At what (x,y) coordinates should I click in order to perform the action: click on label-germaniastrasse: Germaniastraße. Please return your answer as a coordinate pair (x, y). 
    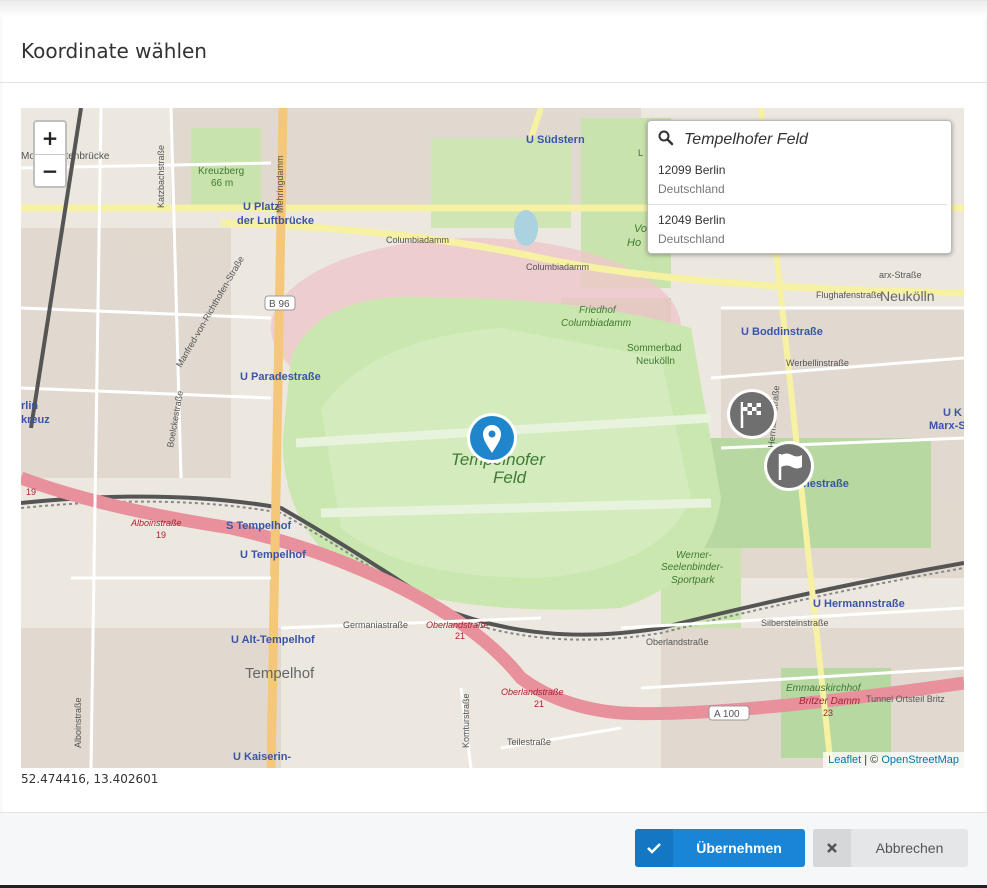
    Looking at the image, I should click on (375, 625).